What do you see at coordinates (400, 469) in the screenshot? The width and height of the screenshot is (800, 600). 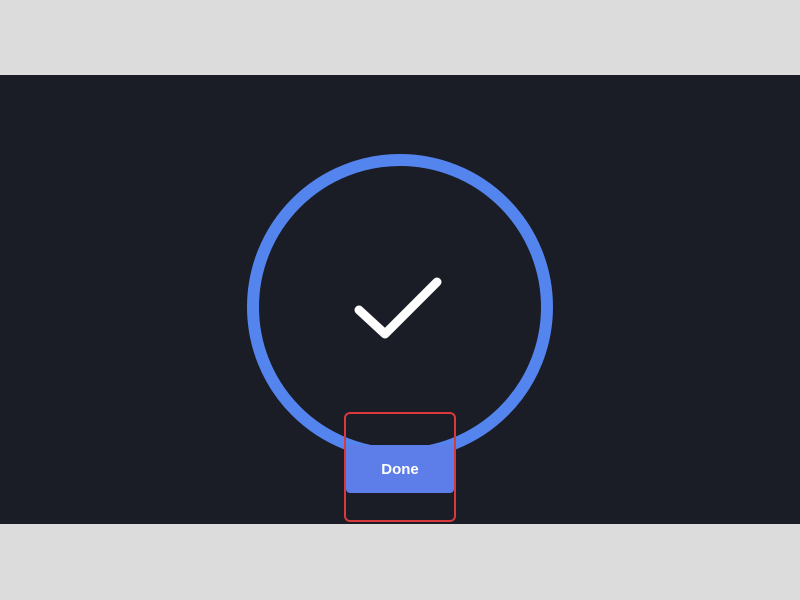 I see `done-button: Done` at bounding box center [400, 469].